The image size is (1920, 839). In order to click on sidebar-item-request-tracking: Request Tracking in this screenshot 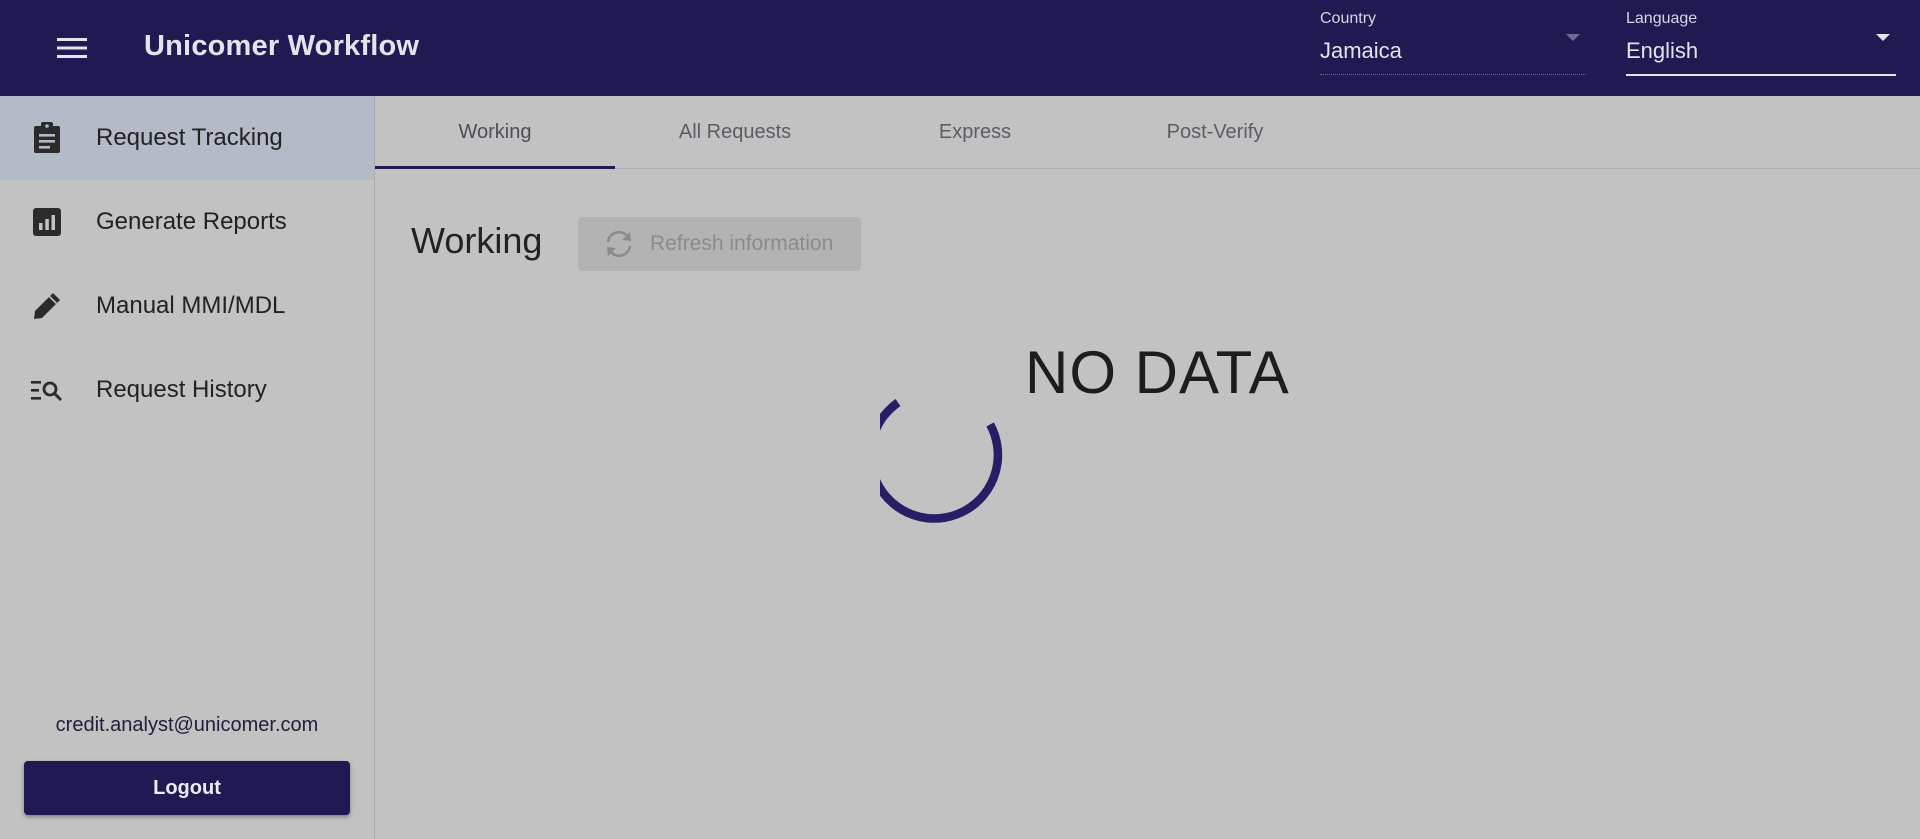, I will do `click(187, 138)`.